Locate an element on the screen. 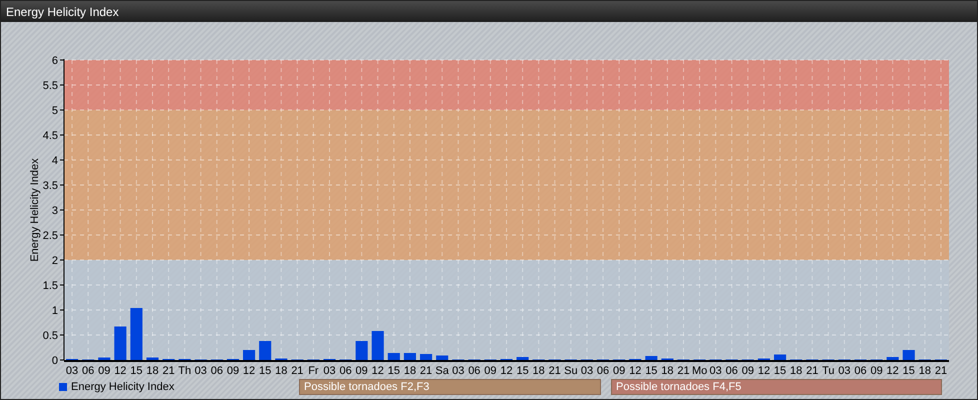 This screenshot has width=978, height=400. zone-label: Possible tornadoes F2,F3 is located at coordinates (450, 387).